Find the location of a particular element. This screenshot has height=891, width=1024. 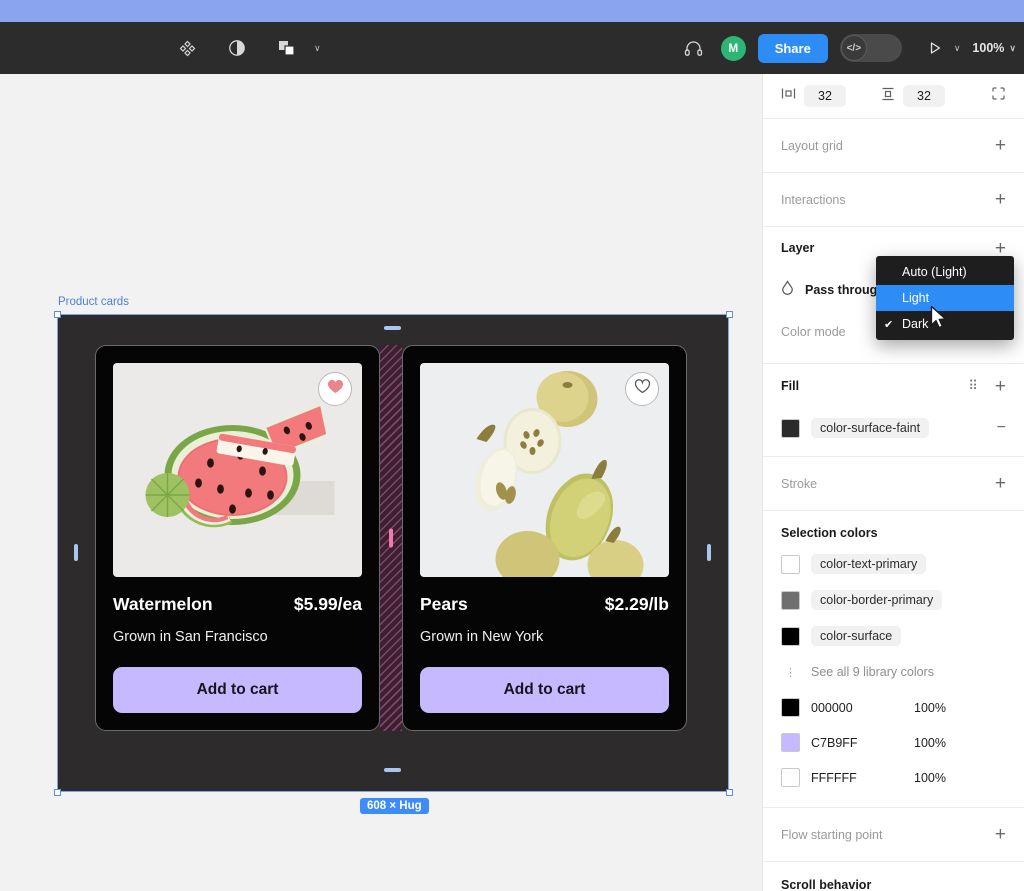

vertical-padding-value: 32 is located at coordinates (924, 96).